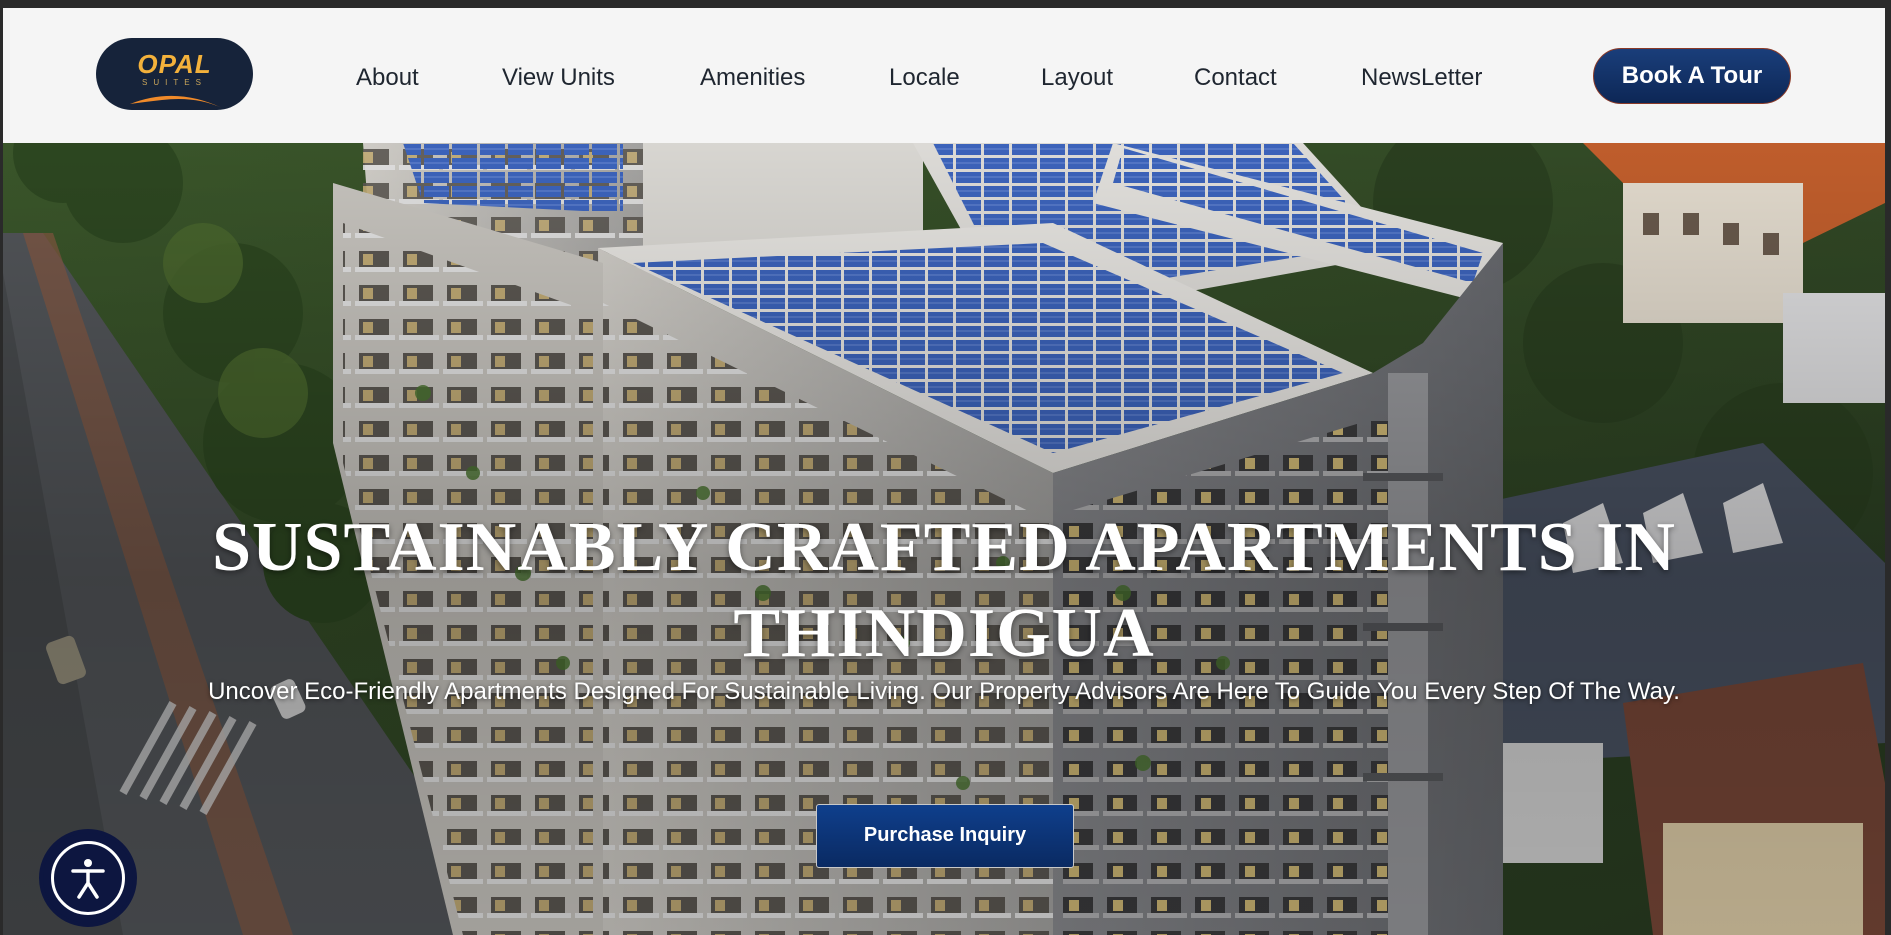 This screenshot has height=935, width=1891. I want to click on hero-title-line1: SUSTAINABLY CRAFTED APARTMENTS IN, so click(944, 547).